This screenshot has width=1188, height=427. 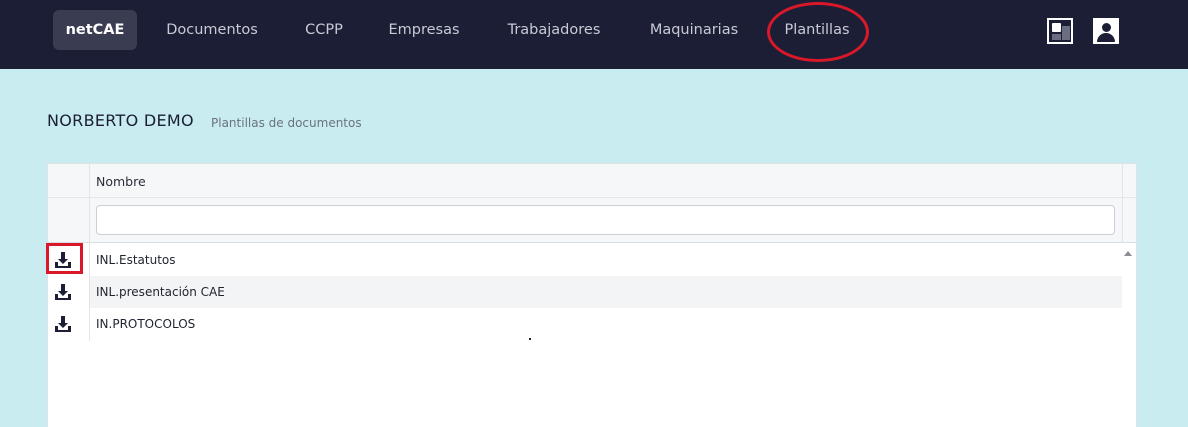 I want to click on row-name: INL.Estatutos, so click(x=136, y=260).